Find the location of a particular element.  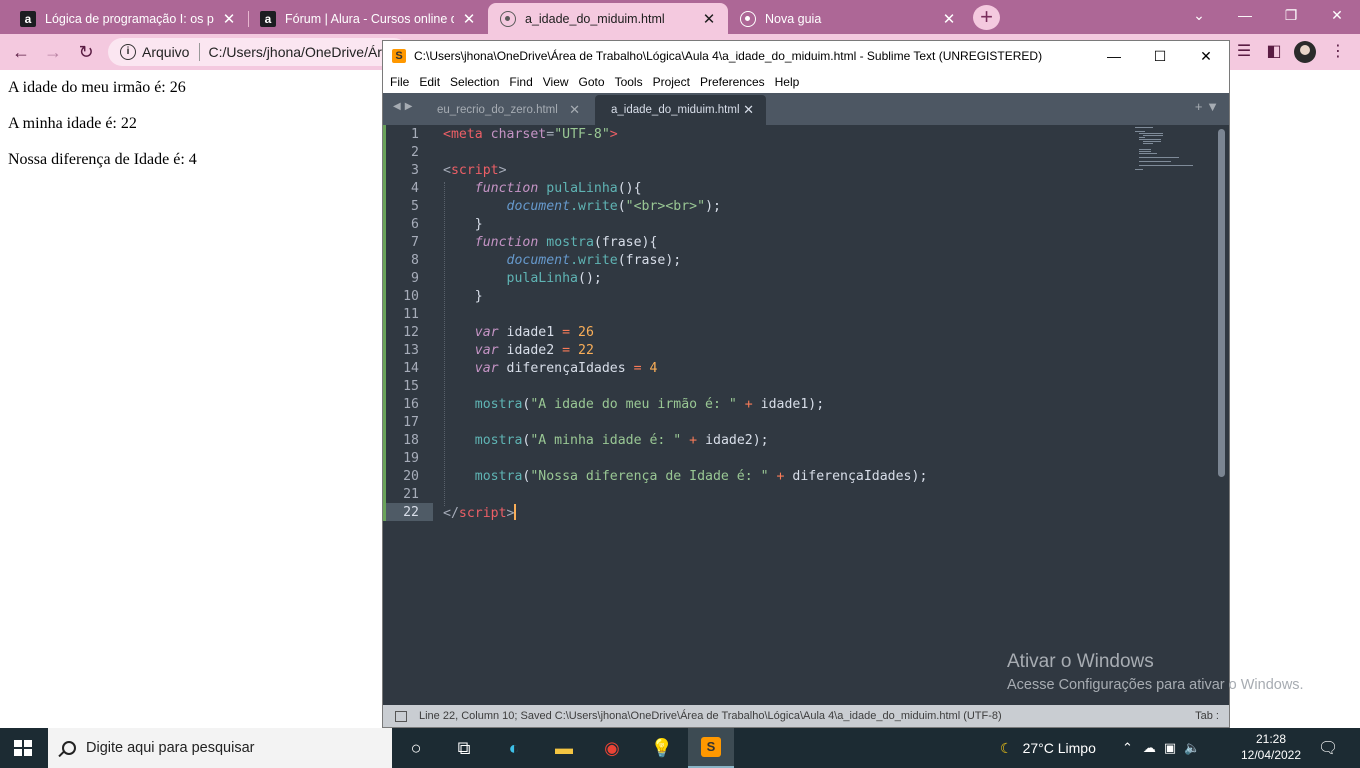

search-placeholder: Digite aqui para pesquisar is located at coordinates (170, 748).